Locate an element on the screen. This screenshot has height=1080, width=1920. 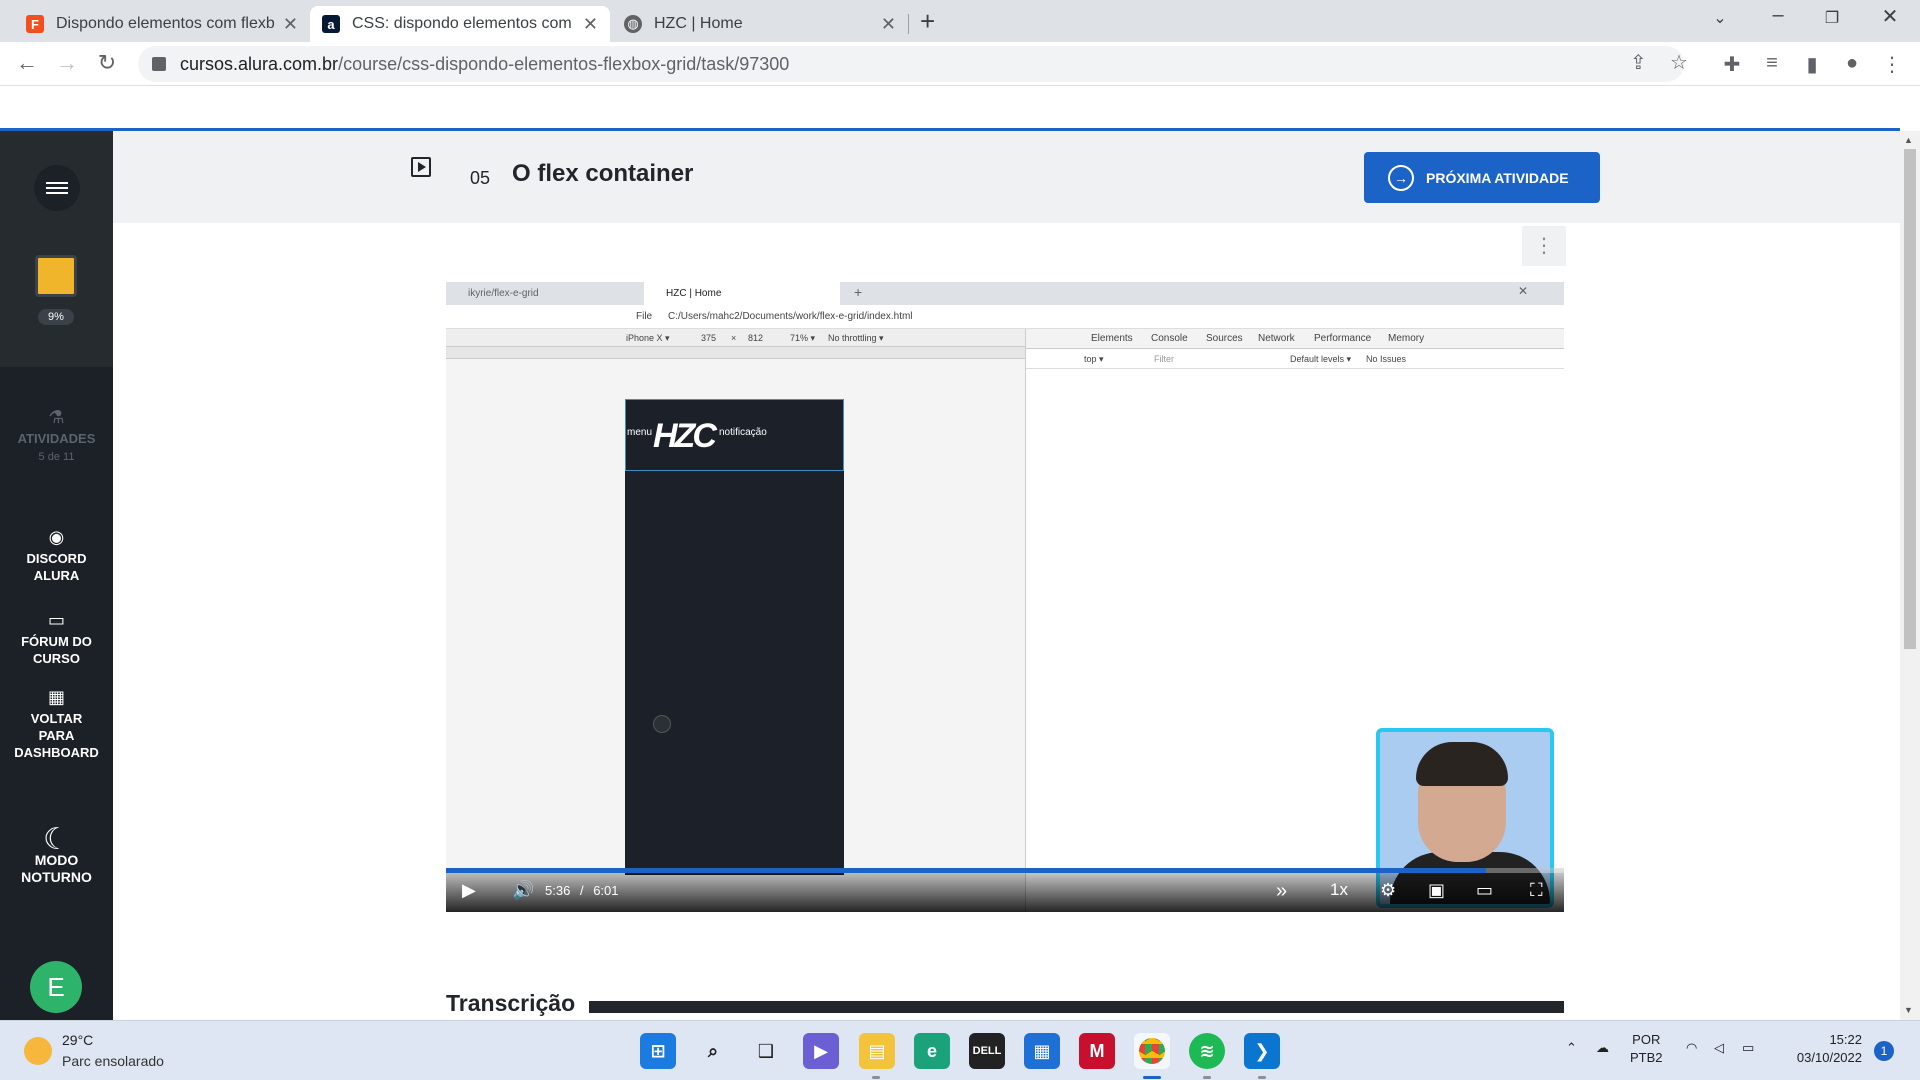
reload-icon: ↻ is located at coordinates (107, 63).